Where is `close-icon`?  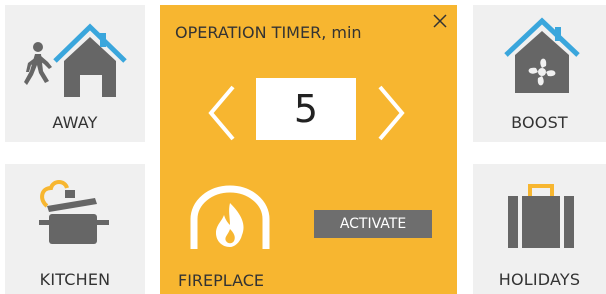
close-icon is located at coordinates (440, 21).